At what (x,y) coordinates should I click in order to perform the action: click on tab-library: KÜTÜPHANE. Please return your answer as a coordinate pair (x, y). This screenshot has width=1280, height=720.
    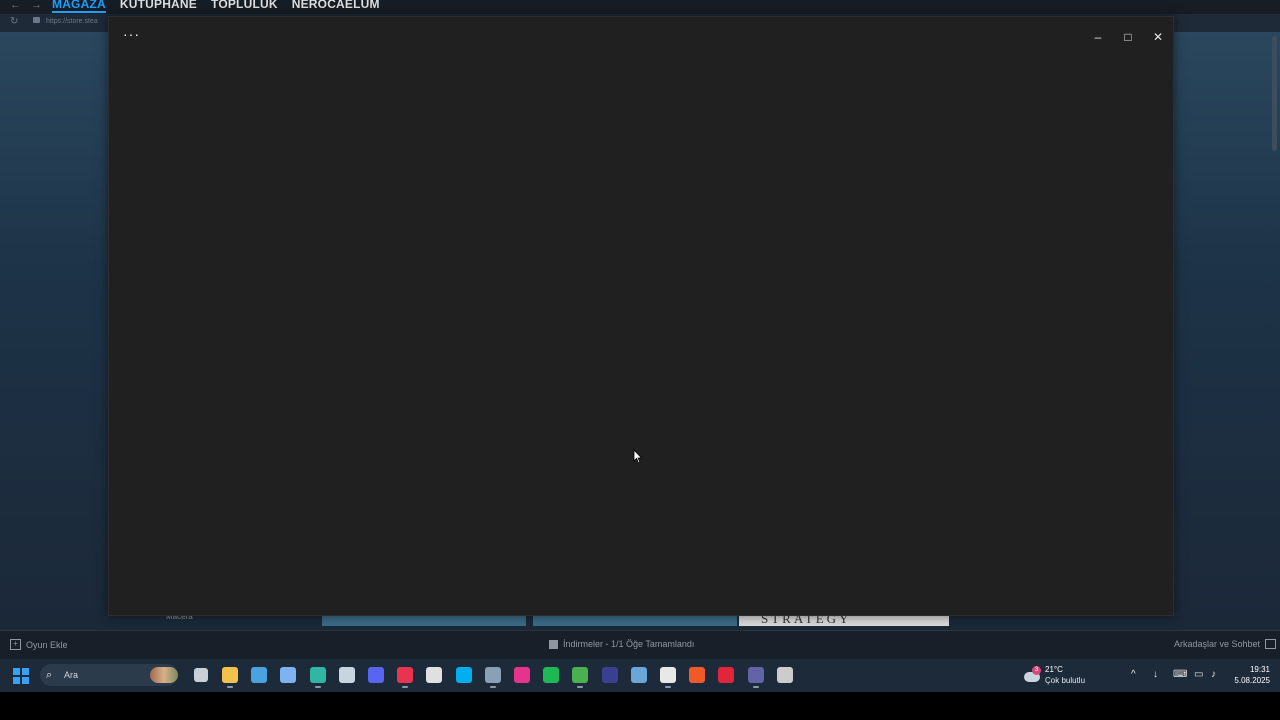
    Looking at the image, I should click on (158, 6).